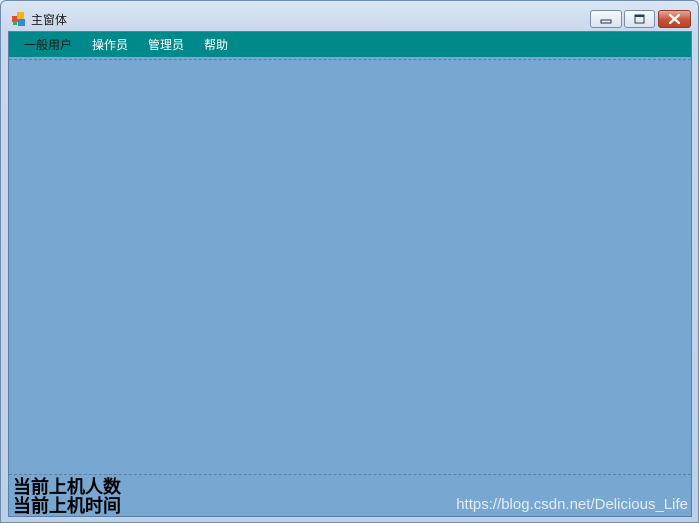 Image resolution: width=699 pixels, height=523 pixels. I want to click on menu-item-help: 帮助, so click(216, 45).